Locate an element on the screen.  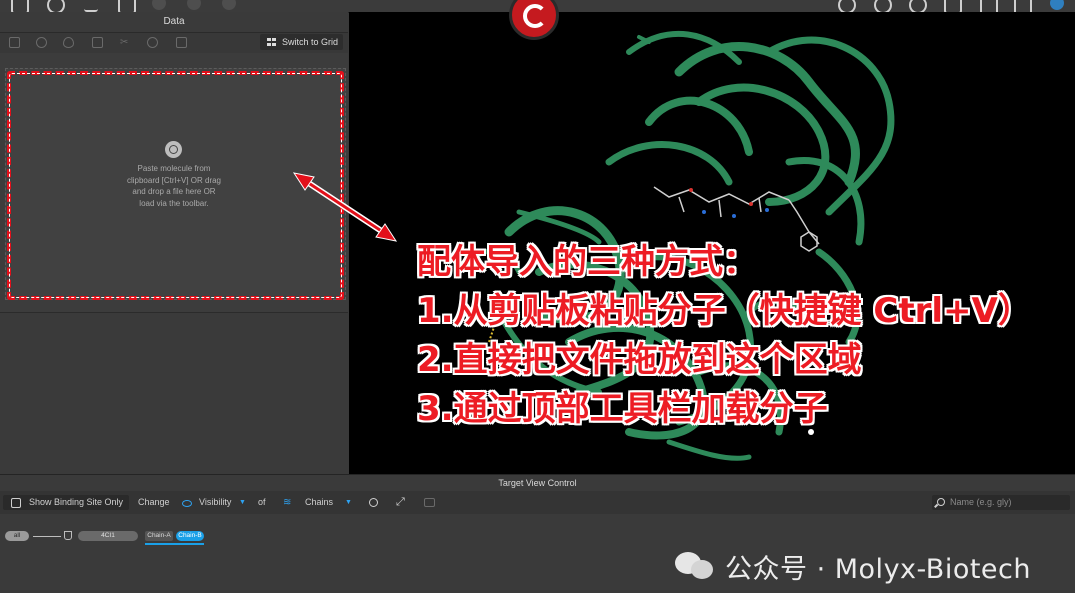
visibility-dropdown: Visibility is located at coordinates (215, 502).